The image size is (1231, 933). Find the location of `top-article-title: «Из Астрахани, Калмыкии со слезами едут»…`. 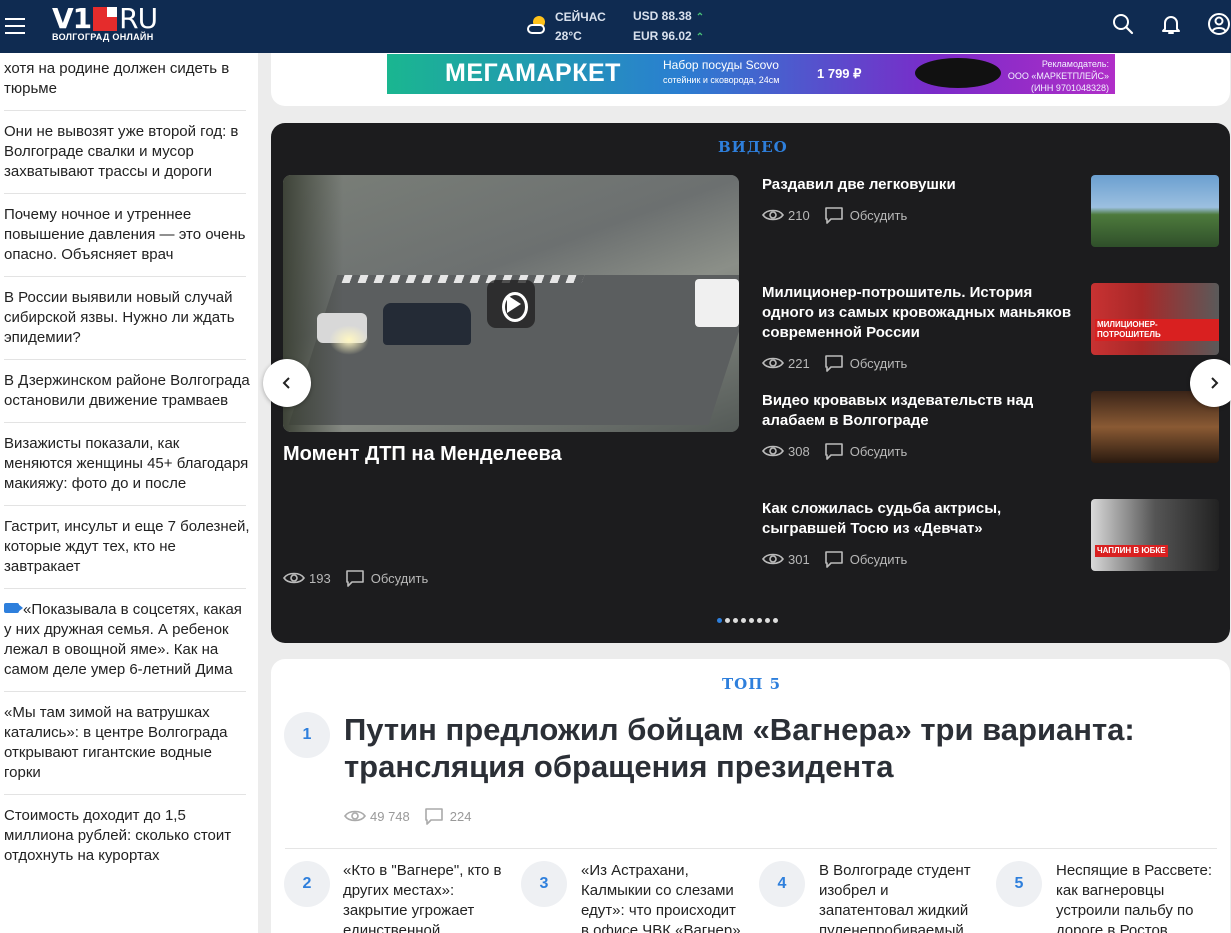

top-article-title: «Из Астрахани, Калмыкии со слезами едут»… is located at coordinates (662, 897).